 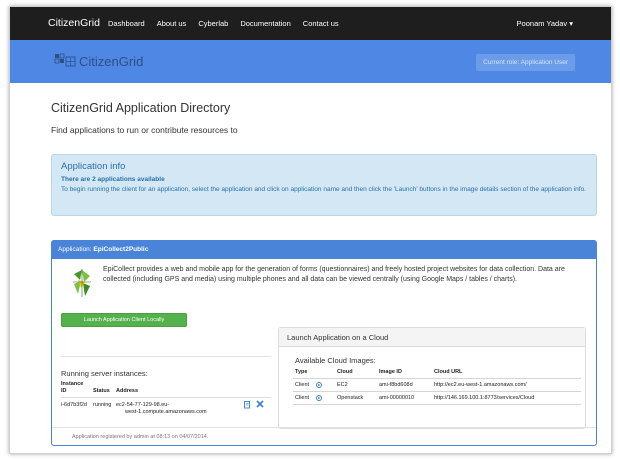 What do you see at coordinates (75, 249) in the screenshot?
I see `panel-heading-prefix: Application:` at bounding box center [75, 249].